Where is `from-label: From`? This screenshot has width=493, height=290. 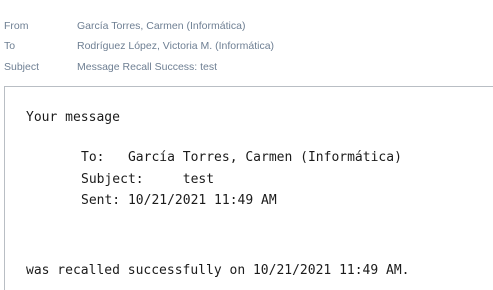 from-label: From is located at coordinates (16, 26).